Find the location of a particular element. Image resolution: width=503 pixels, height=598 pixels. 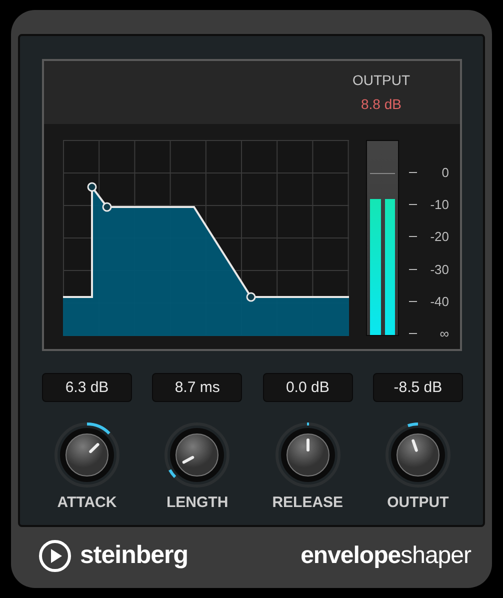

knob-label: LENGTH is located at coordinates (197, 502).